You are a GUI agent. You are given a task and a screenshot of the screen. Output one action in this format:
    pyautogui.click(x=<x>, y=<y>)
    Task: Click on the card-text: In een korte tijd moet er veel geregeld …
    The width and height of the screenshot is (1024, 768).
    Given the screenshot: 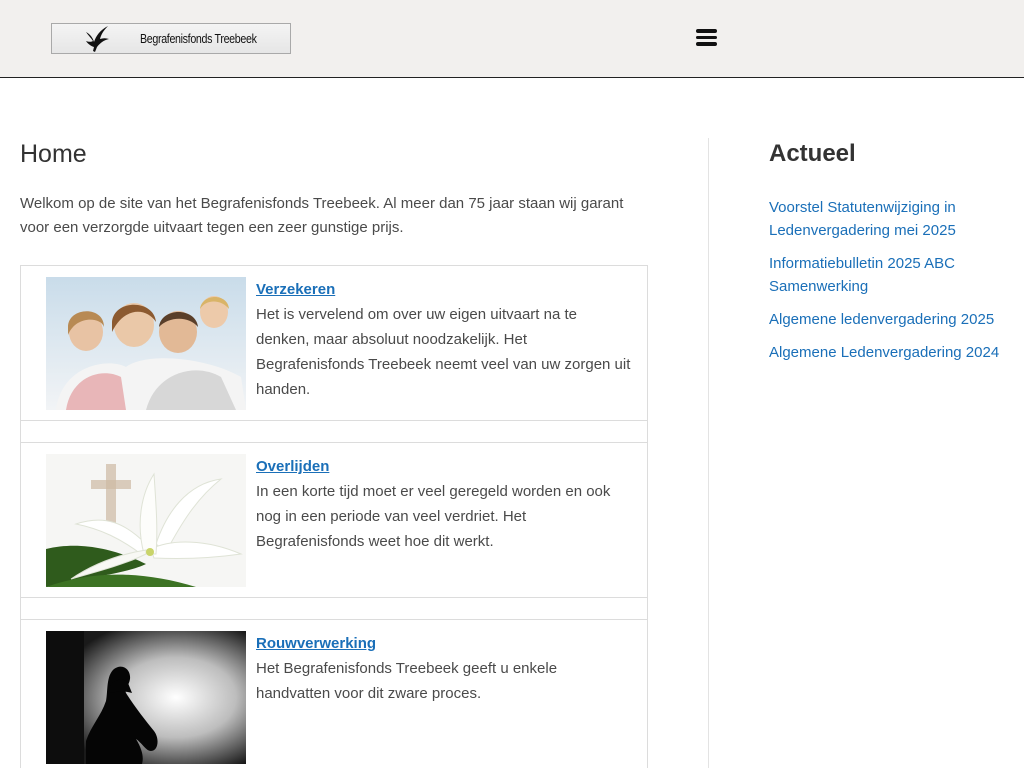 What is the action you would take?
    pyautogui.click(x=433, y=516)
    